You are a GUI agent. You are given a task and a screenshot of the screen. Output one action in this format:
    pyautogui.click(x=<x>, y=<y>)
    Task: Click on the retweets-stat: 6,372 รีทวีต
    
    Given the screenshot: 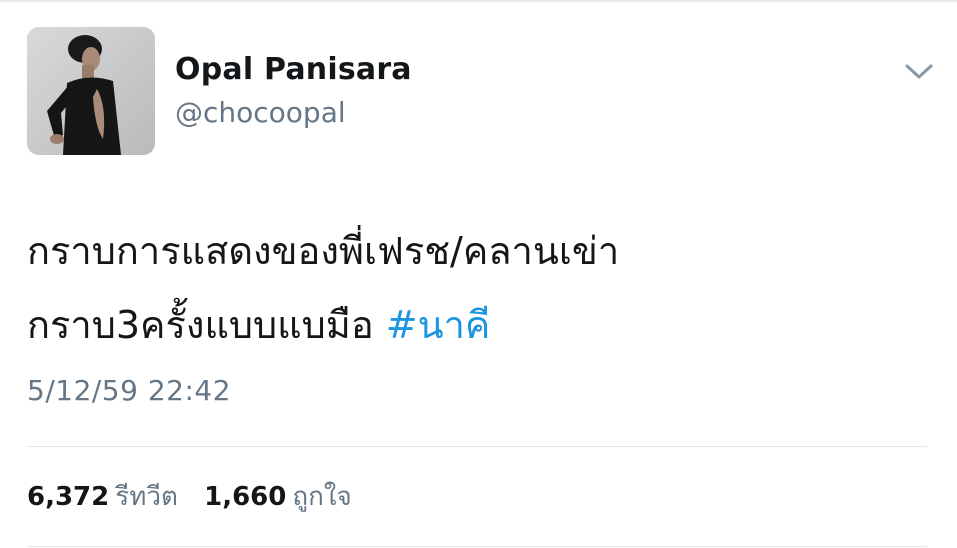 What is the action you would take?
    pyautogui.click(x=102, y=496)
    